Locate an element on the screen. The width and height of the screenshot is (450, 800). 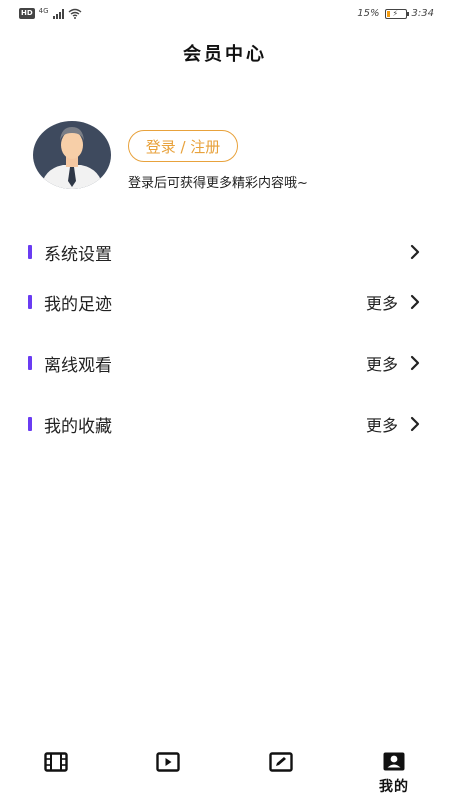
menu-item-label: 我的收藏 is located at coordinates (78, 426).